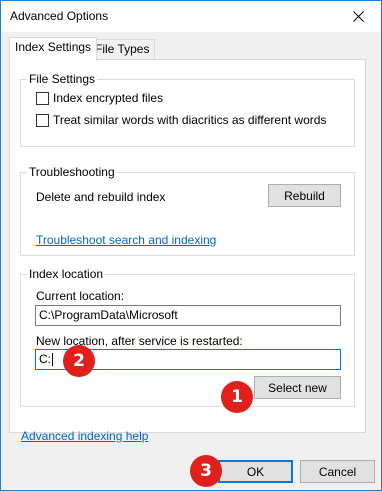 The image size is (382, 491). What do you see at coordinates (101, 197) in the screenshot?
I see `rebuild-description: Delete and rebuild index` at bounding box center [101, 197].